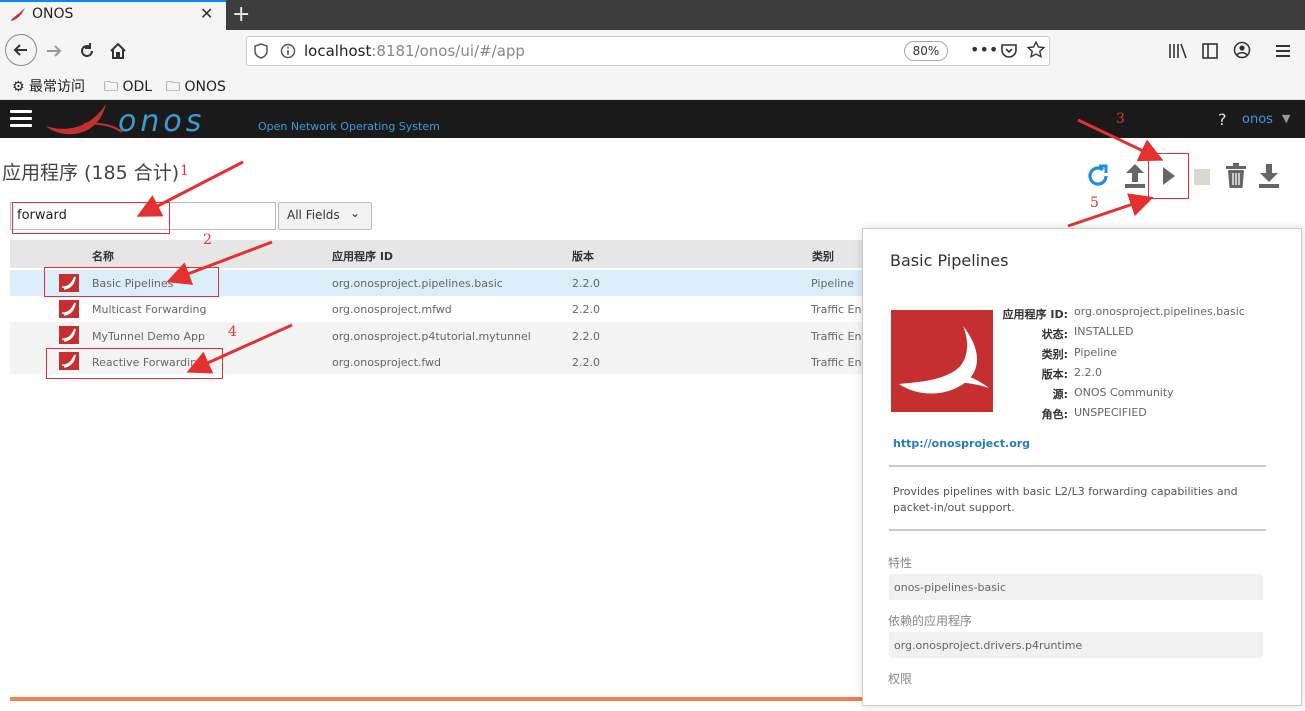 This screenshot has width=1305, height=711. What do you see at coordinates (1094, 203) in the screenshot?
I see `annotation-number: 5` at bounding box center [1094, 203].